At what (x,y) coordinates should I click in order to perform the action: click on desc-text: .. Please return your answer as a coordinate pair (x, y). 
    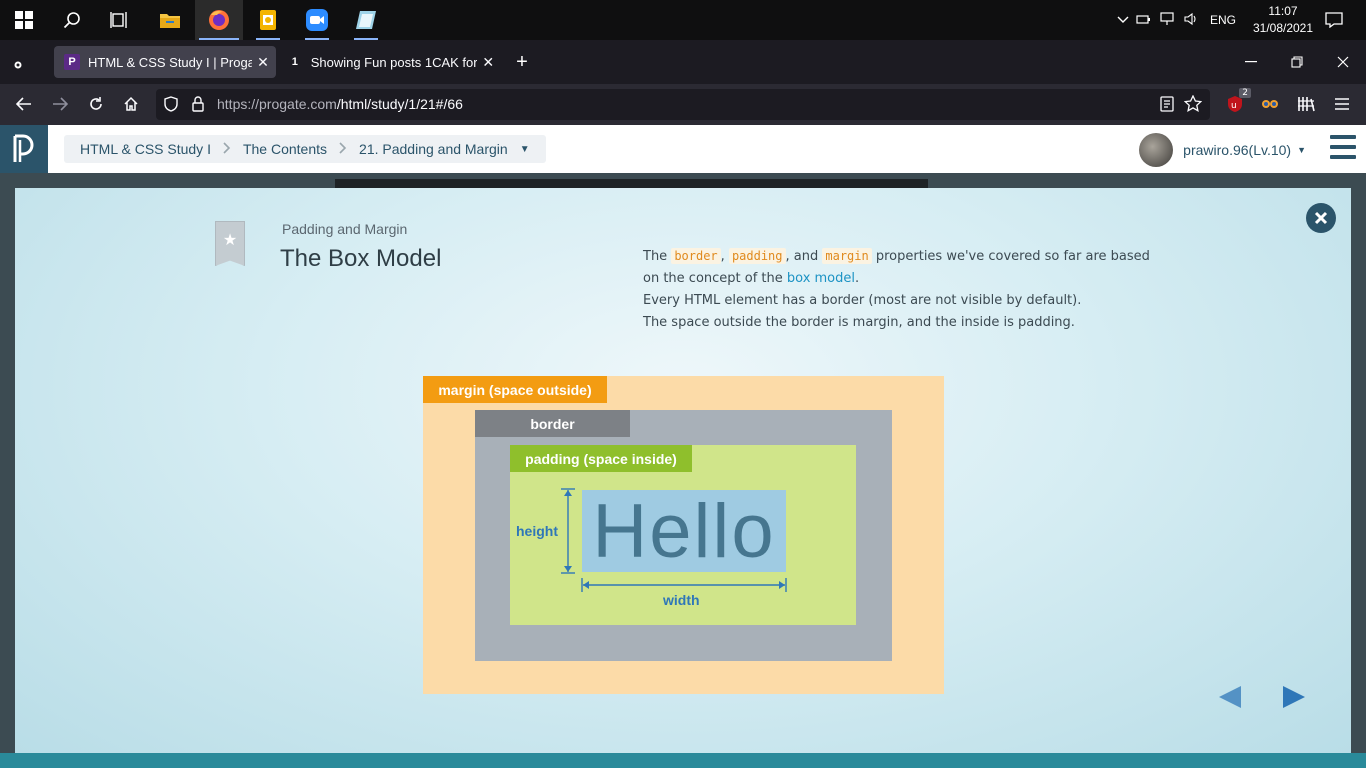
    Looking at the image, I should click on (857, 278).